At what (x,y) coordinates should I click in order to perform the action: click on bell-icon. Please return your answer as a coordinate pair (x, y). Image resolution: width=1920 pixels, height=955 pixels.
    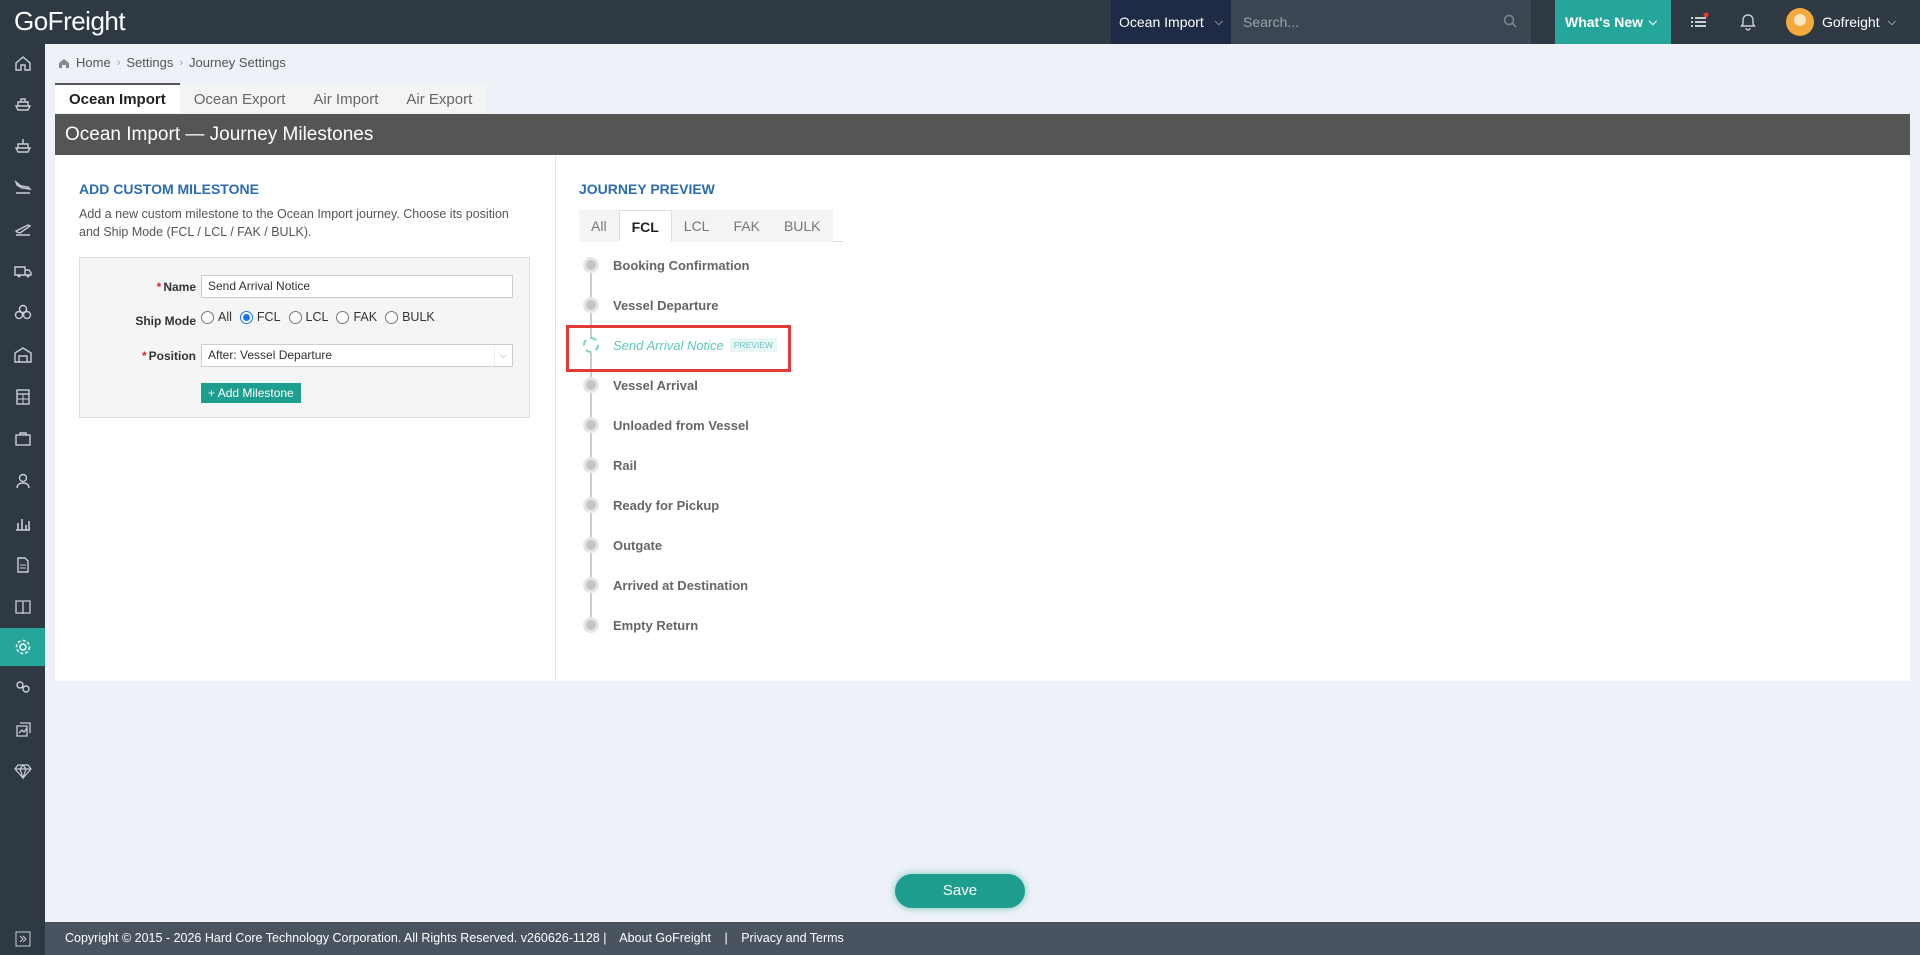
    Looking at the image, I should click on (1748, 22).